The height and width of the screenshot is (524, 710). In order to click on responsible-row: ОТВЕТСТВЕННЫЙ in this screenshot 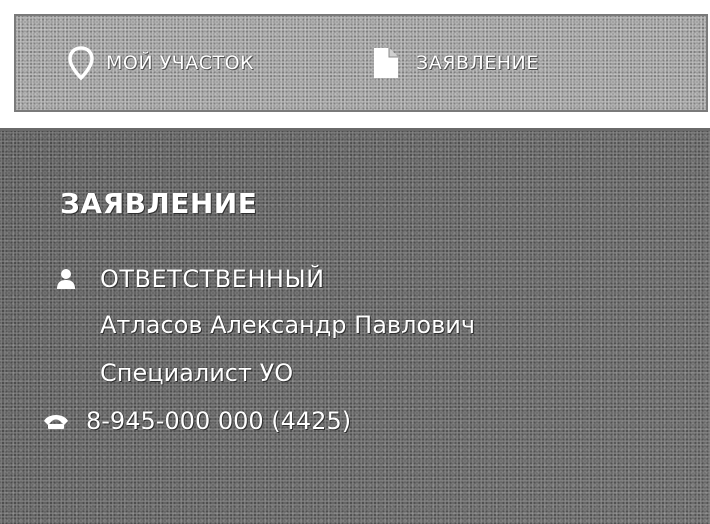, I will do `click(188, 279)`.